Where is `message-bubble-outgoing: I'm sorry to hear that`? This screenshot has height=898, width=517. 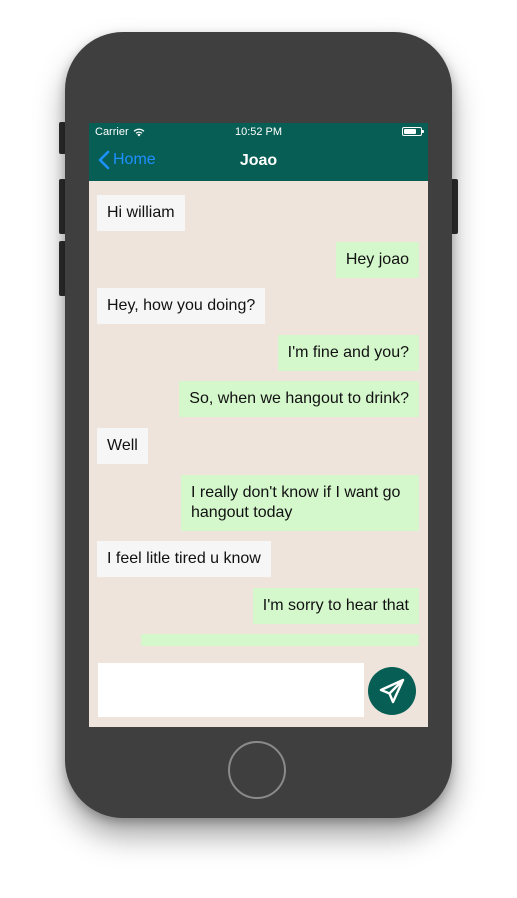 message-bubble-outgoing: I'm sorry to hear that is located at coordinates (335, 606).